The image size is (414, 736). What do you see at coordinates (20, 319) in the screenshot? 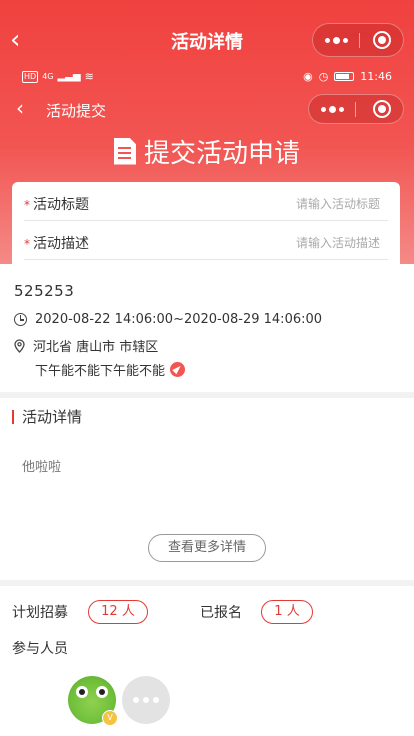
I see `clock-icon` at bounding box center [20, 319].